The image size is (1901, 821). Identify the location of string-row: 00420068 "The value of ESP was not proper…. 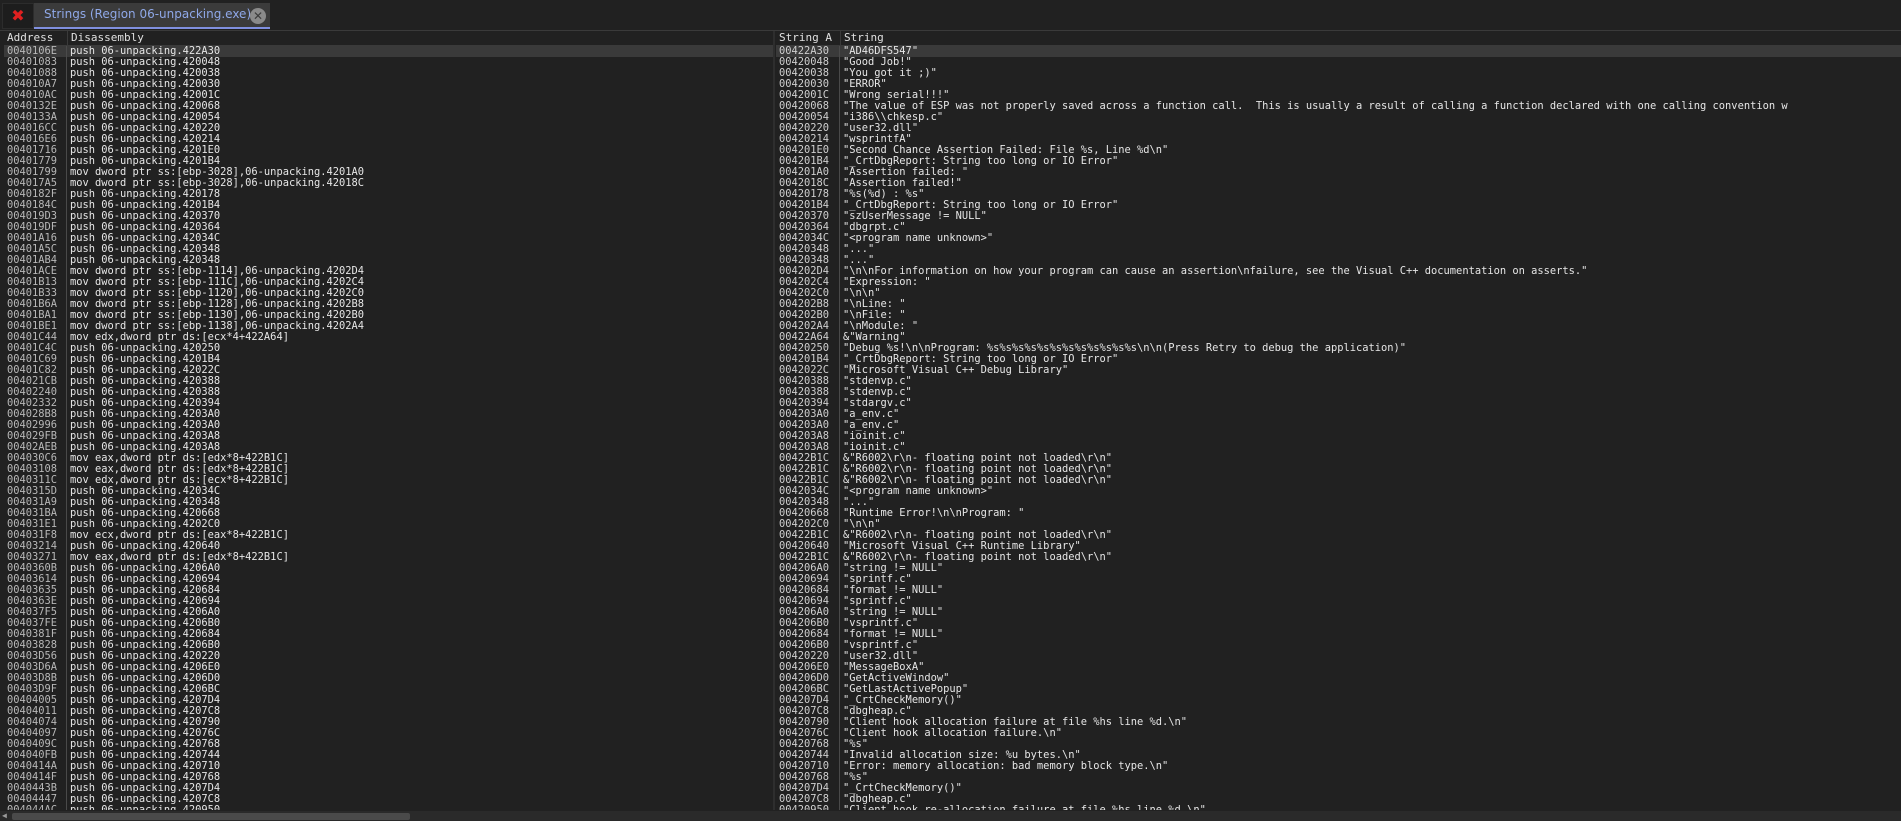
(1338, 106).